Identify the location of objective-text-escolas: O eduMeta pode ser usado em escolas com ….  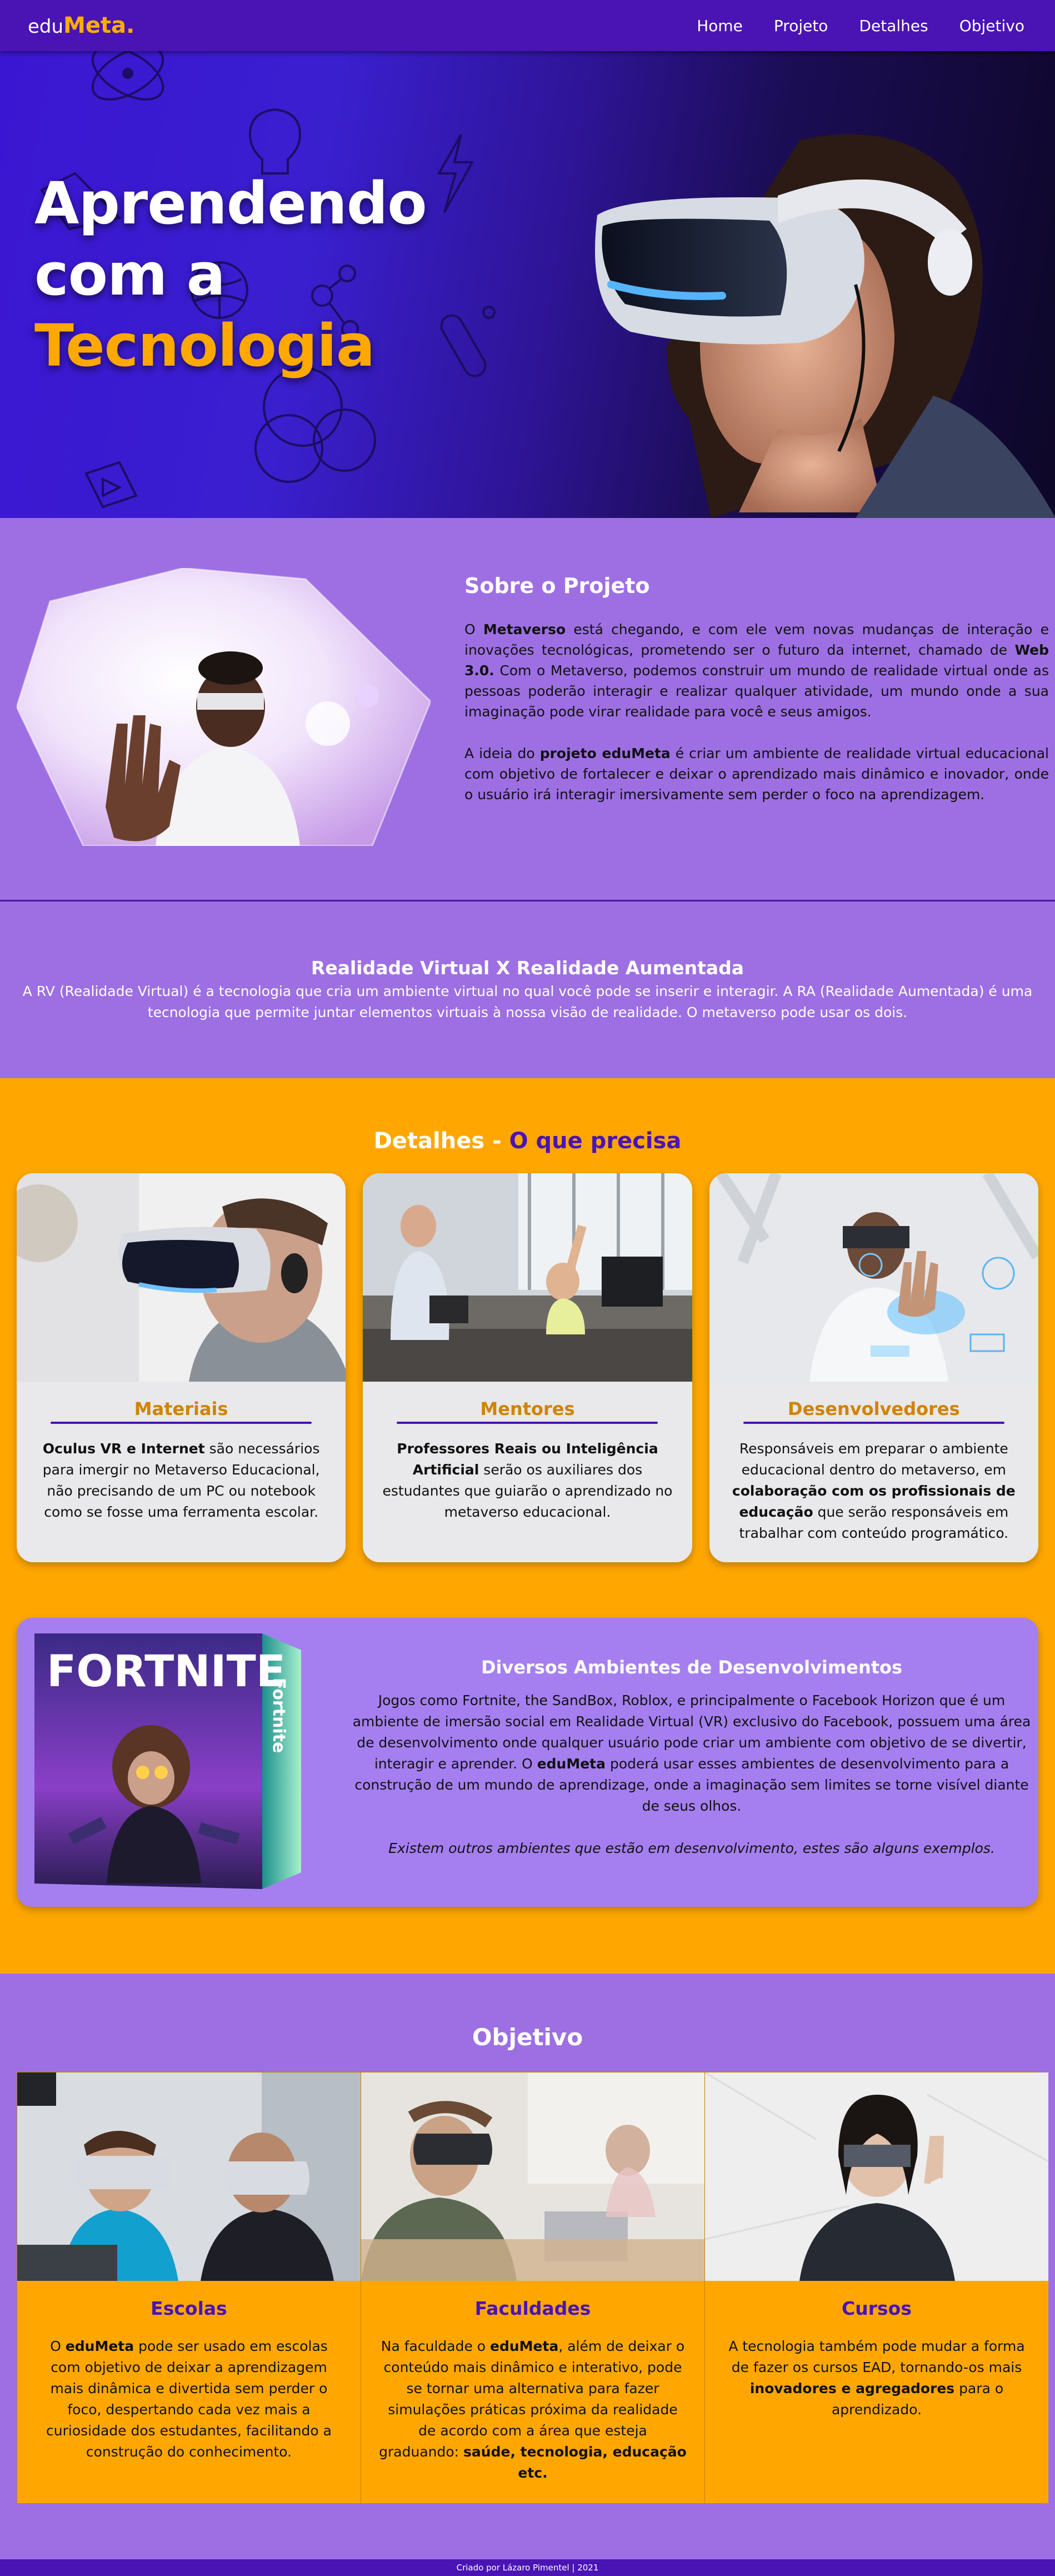
(189, 2399).